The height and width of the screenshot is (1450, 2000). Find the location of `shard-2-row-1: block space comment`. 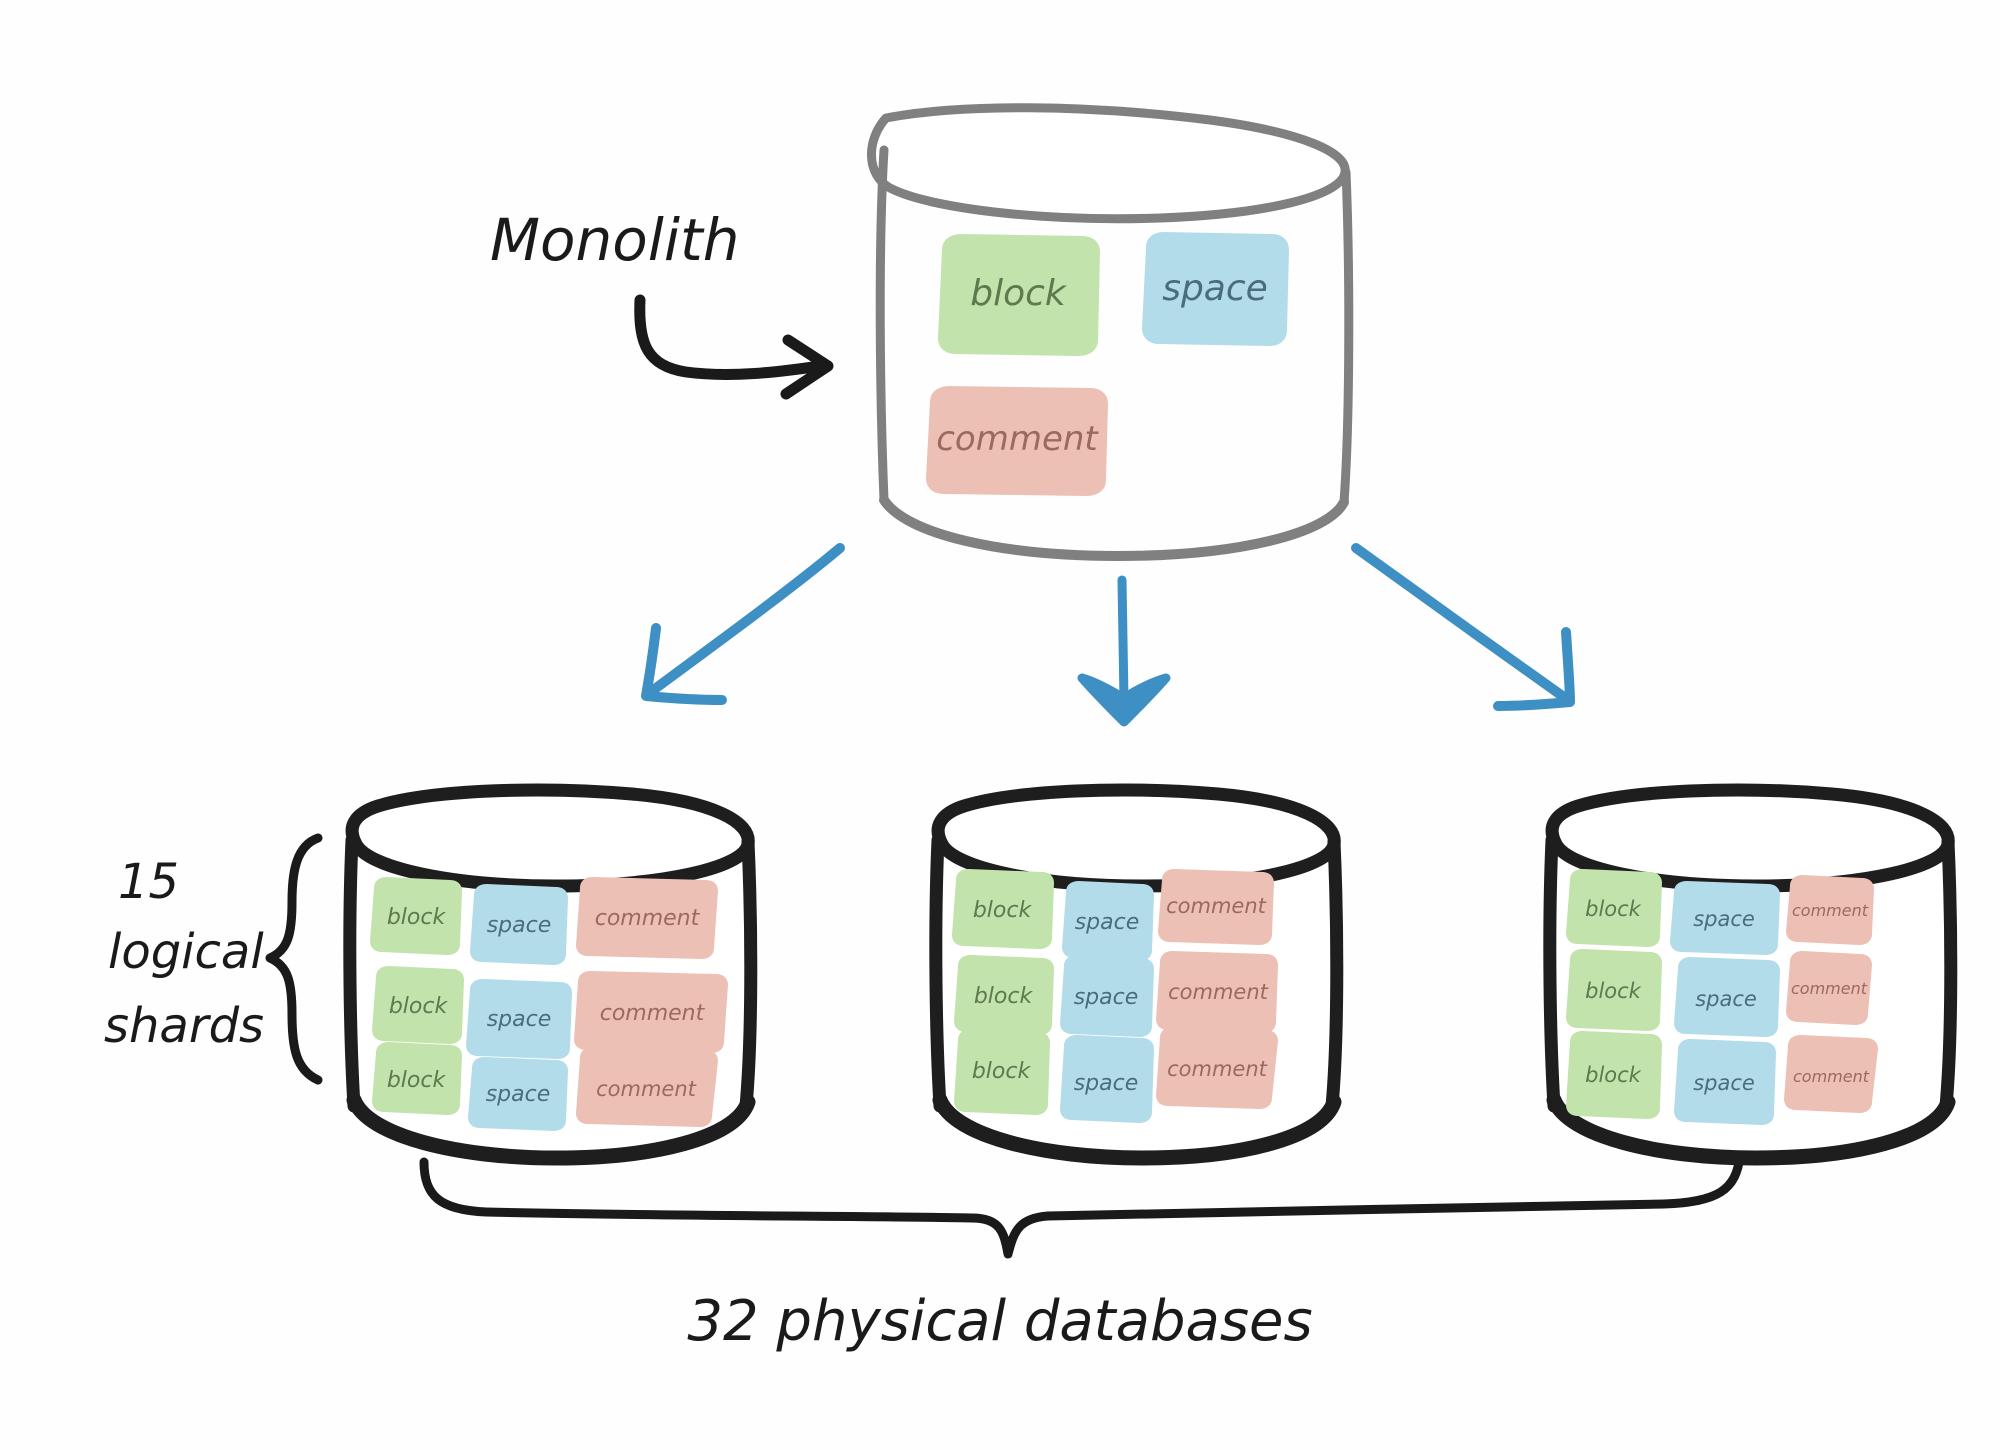

shard-2-row-1: block space comment is located at coordinates (1113, 915).